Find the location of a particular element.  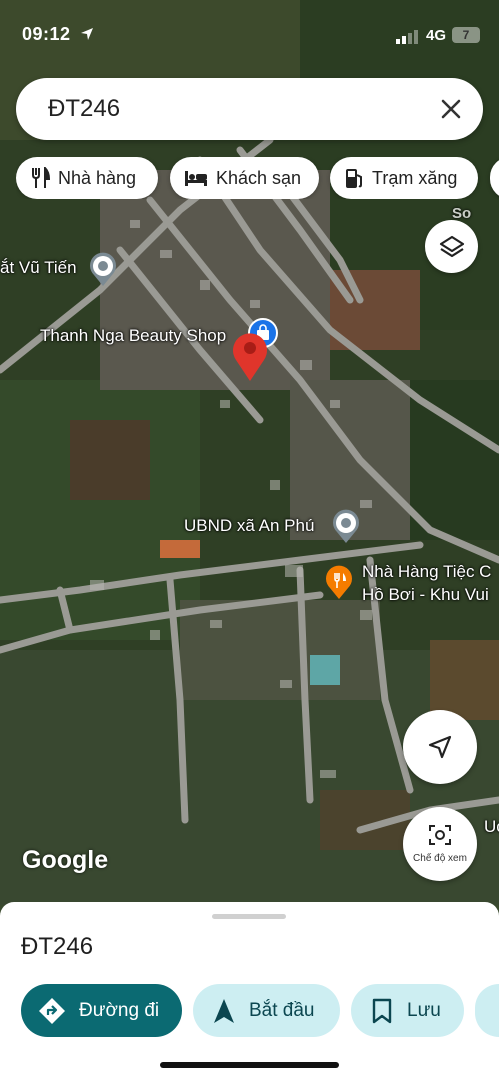

street-view-button: Chế độ xem is located at coordinates (440, 844).